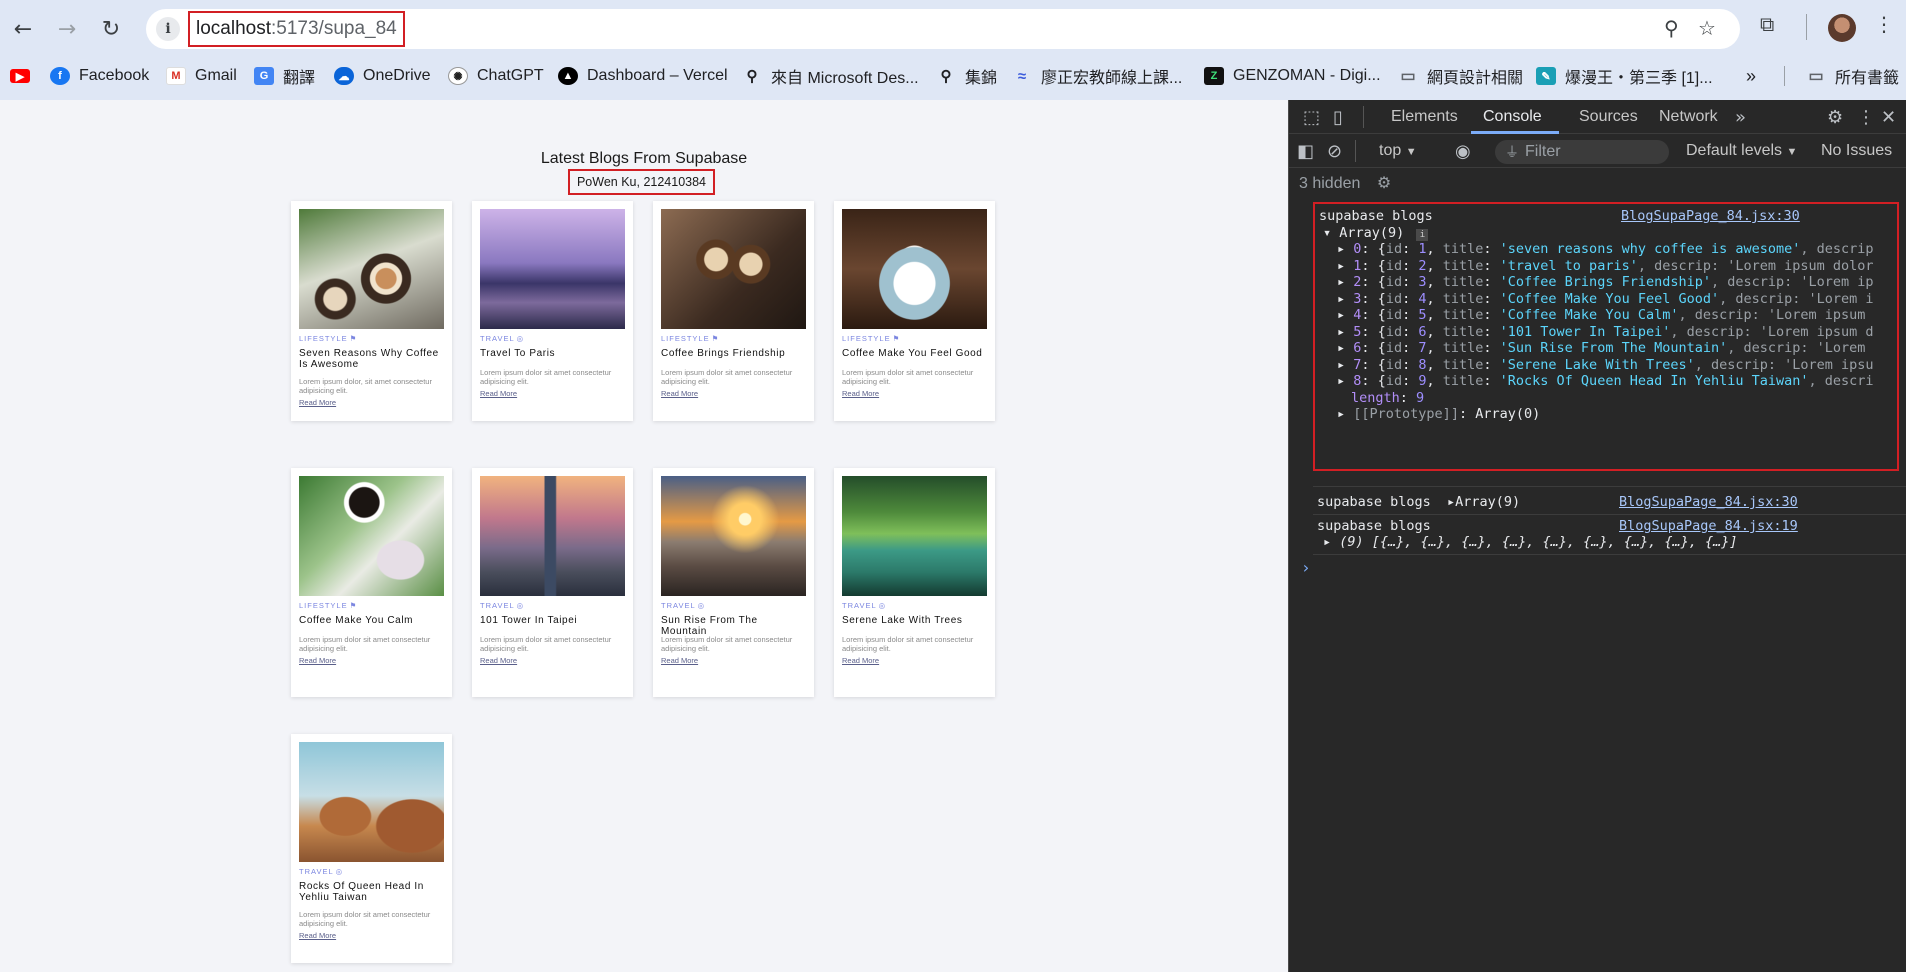  What do you see at coordinates (1671, 28) in the screenshot?
I see `zoom-icon: ⚲` at bounding box center [1671, 28].